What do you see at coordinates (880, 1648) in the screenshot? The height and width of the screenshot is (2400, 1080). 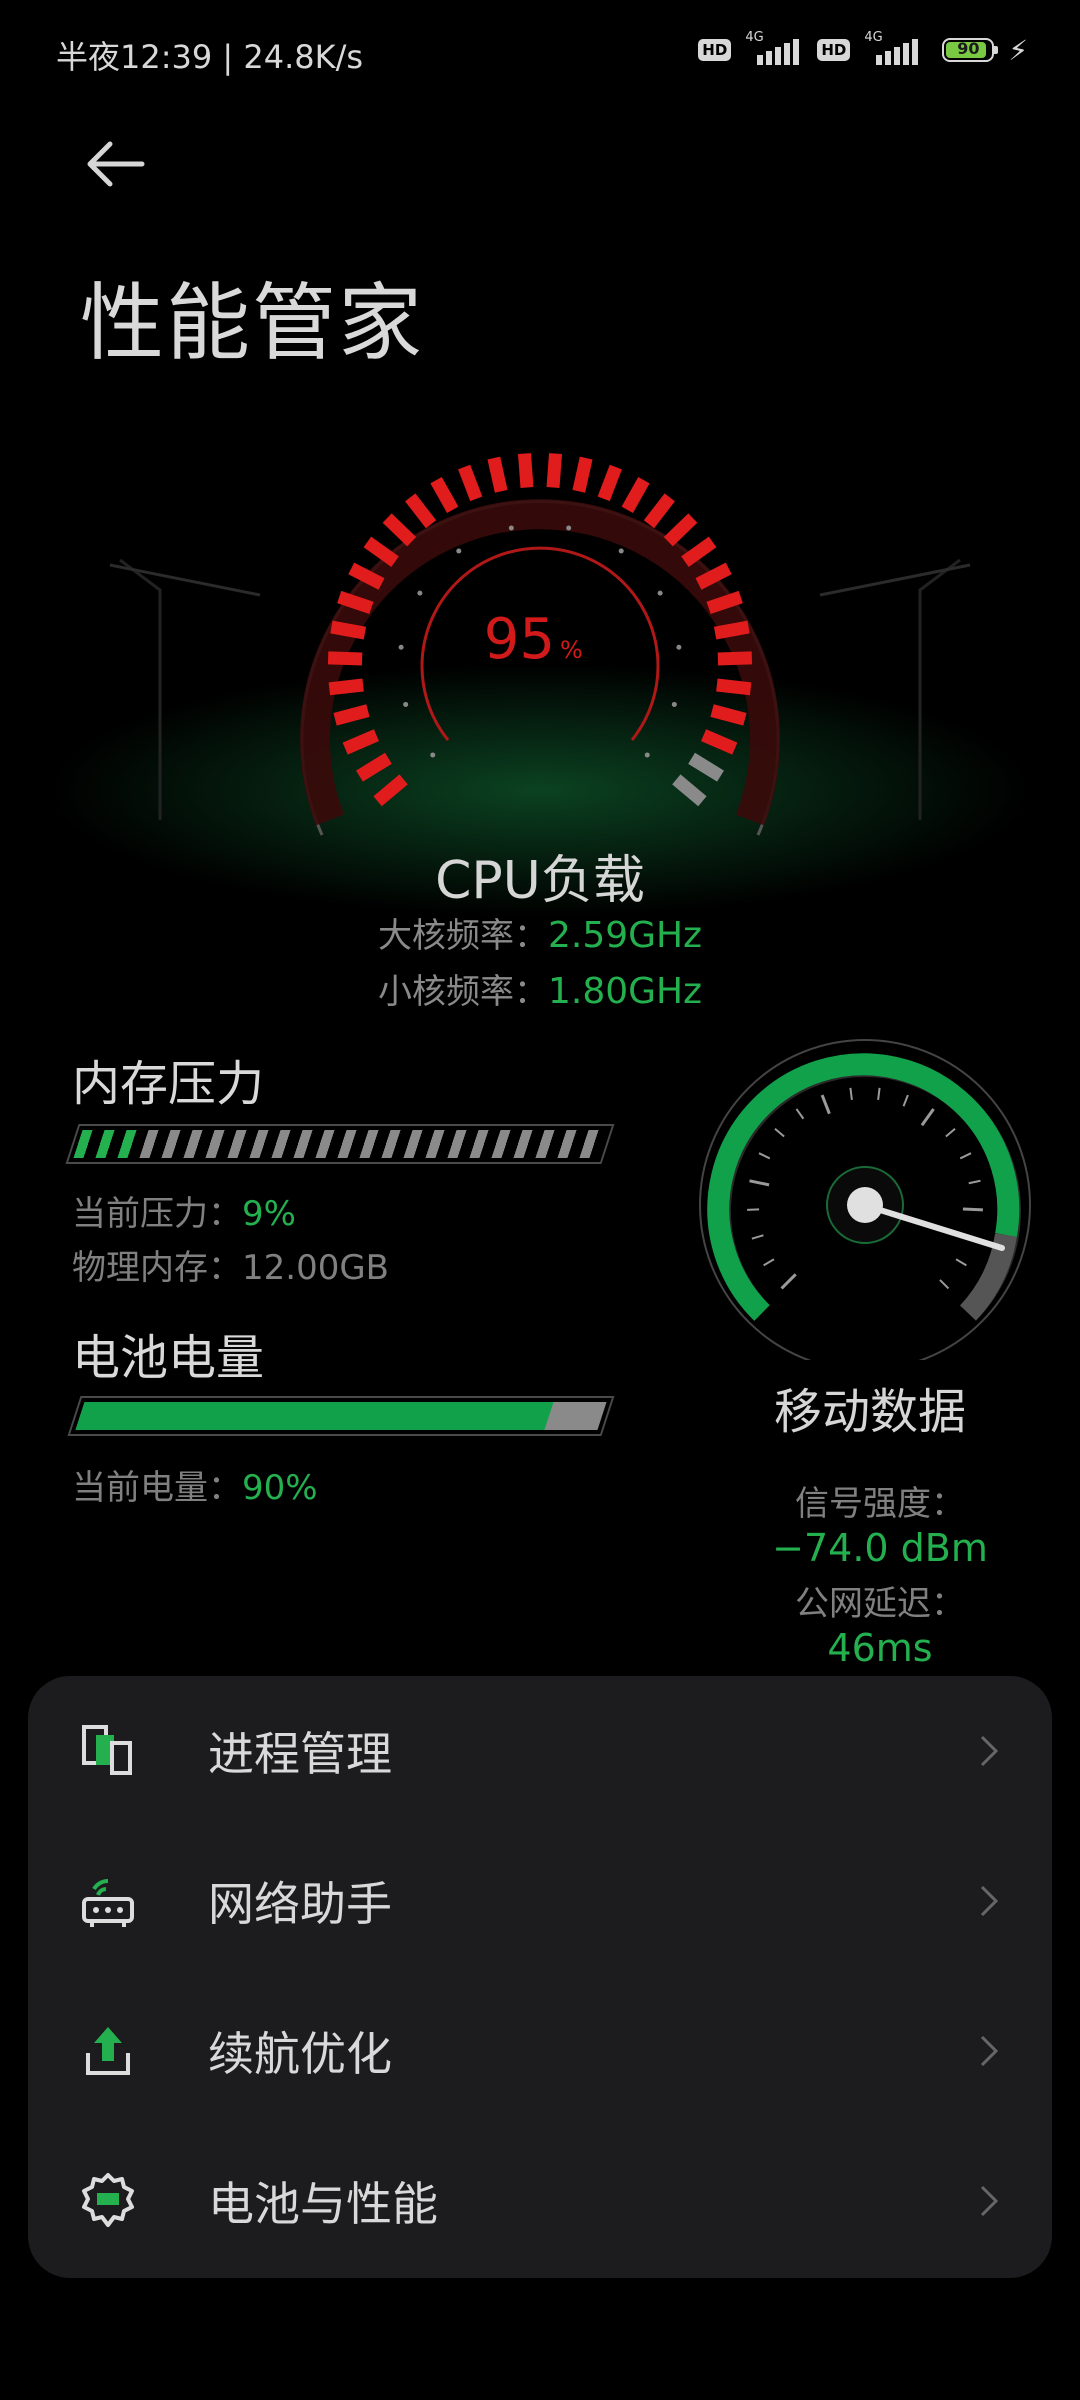 I see `latency-value: 46ms` at bounding box center [880, 1648].